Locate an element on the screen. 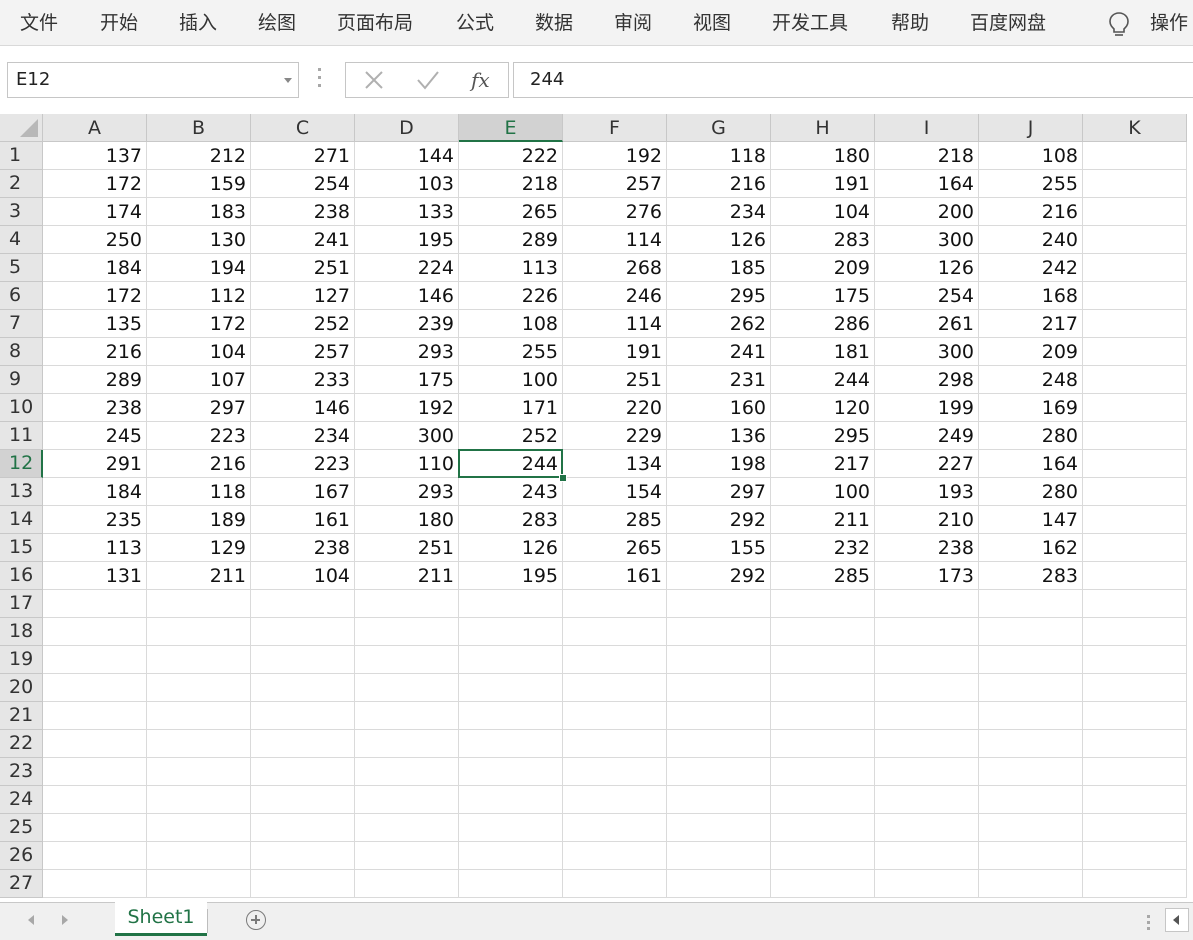  cell-b21 is located at coordinates (199, 716).